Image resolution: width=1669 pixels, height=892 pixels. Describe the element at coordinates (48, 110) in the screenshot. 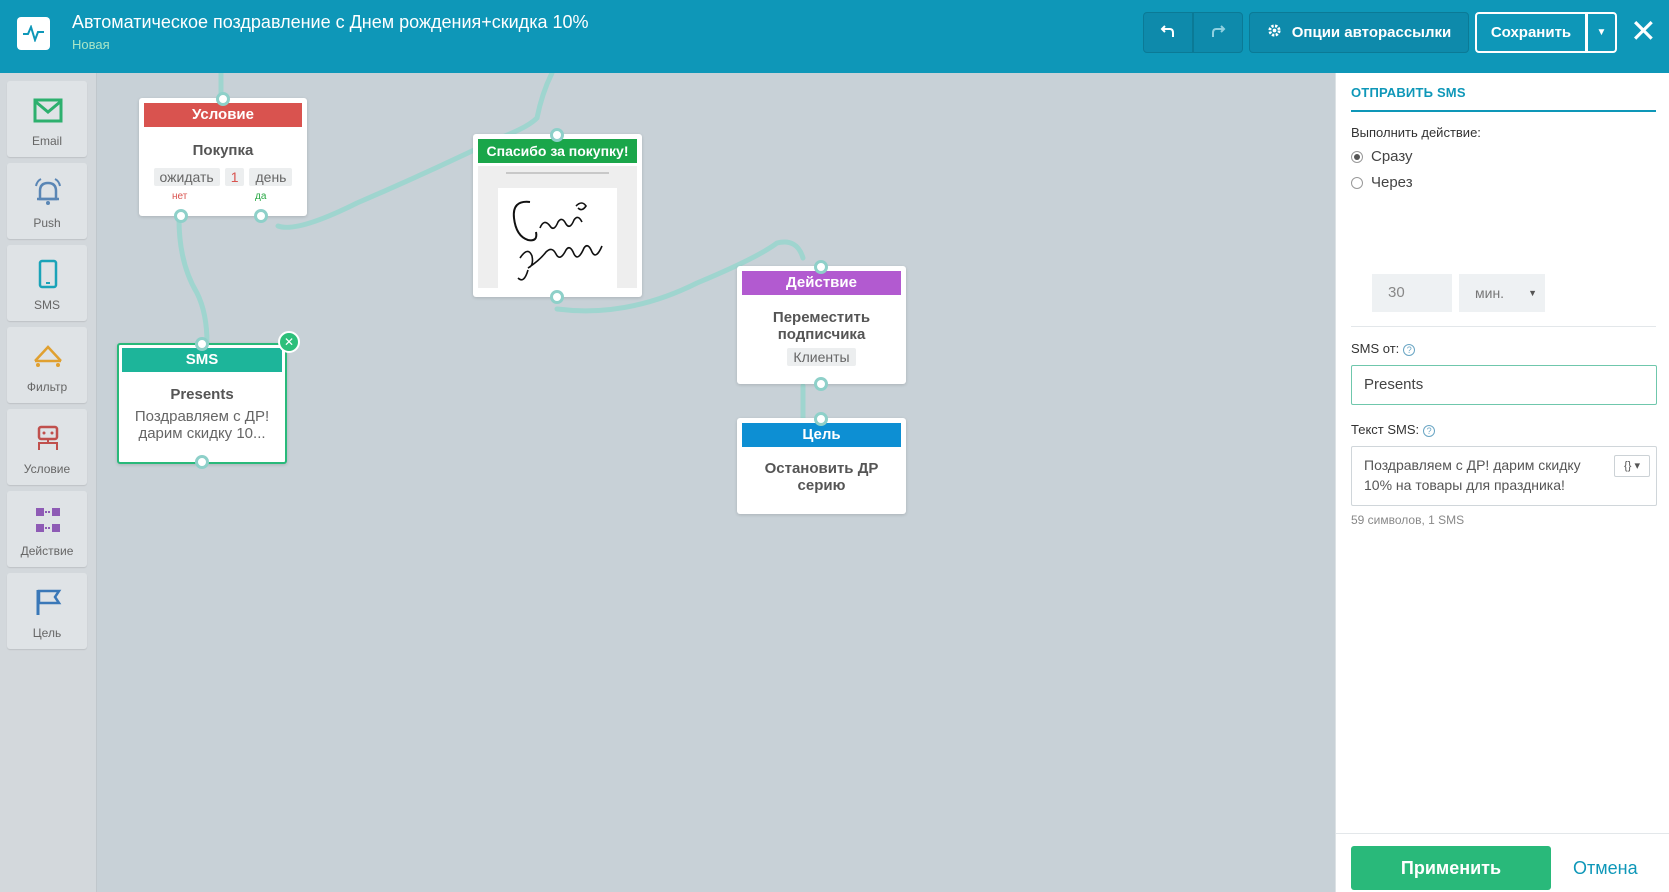

I see `envelope-icon` at that location.